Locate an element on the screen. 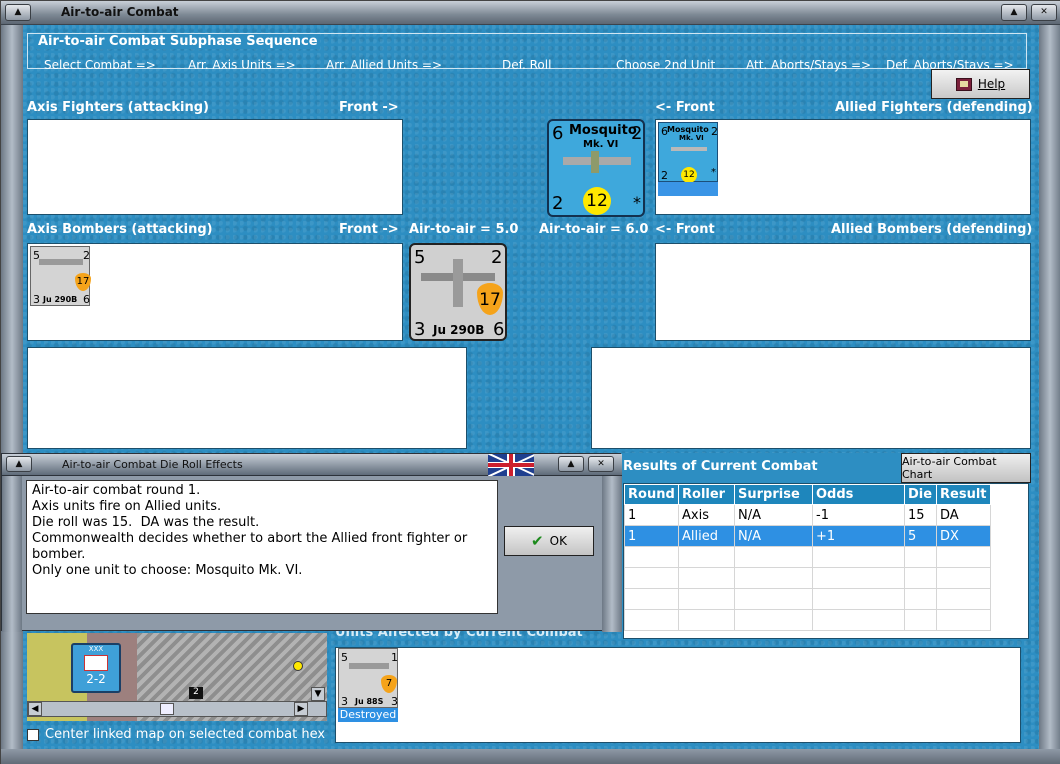 The image size is (1060, 764). dialog-system-button: ▲ is located at coordinates (19, 464).